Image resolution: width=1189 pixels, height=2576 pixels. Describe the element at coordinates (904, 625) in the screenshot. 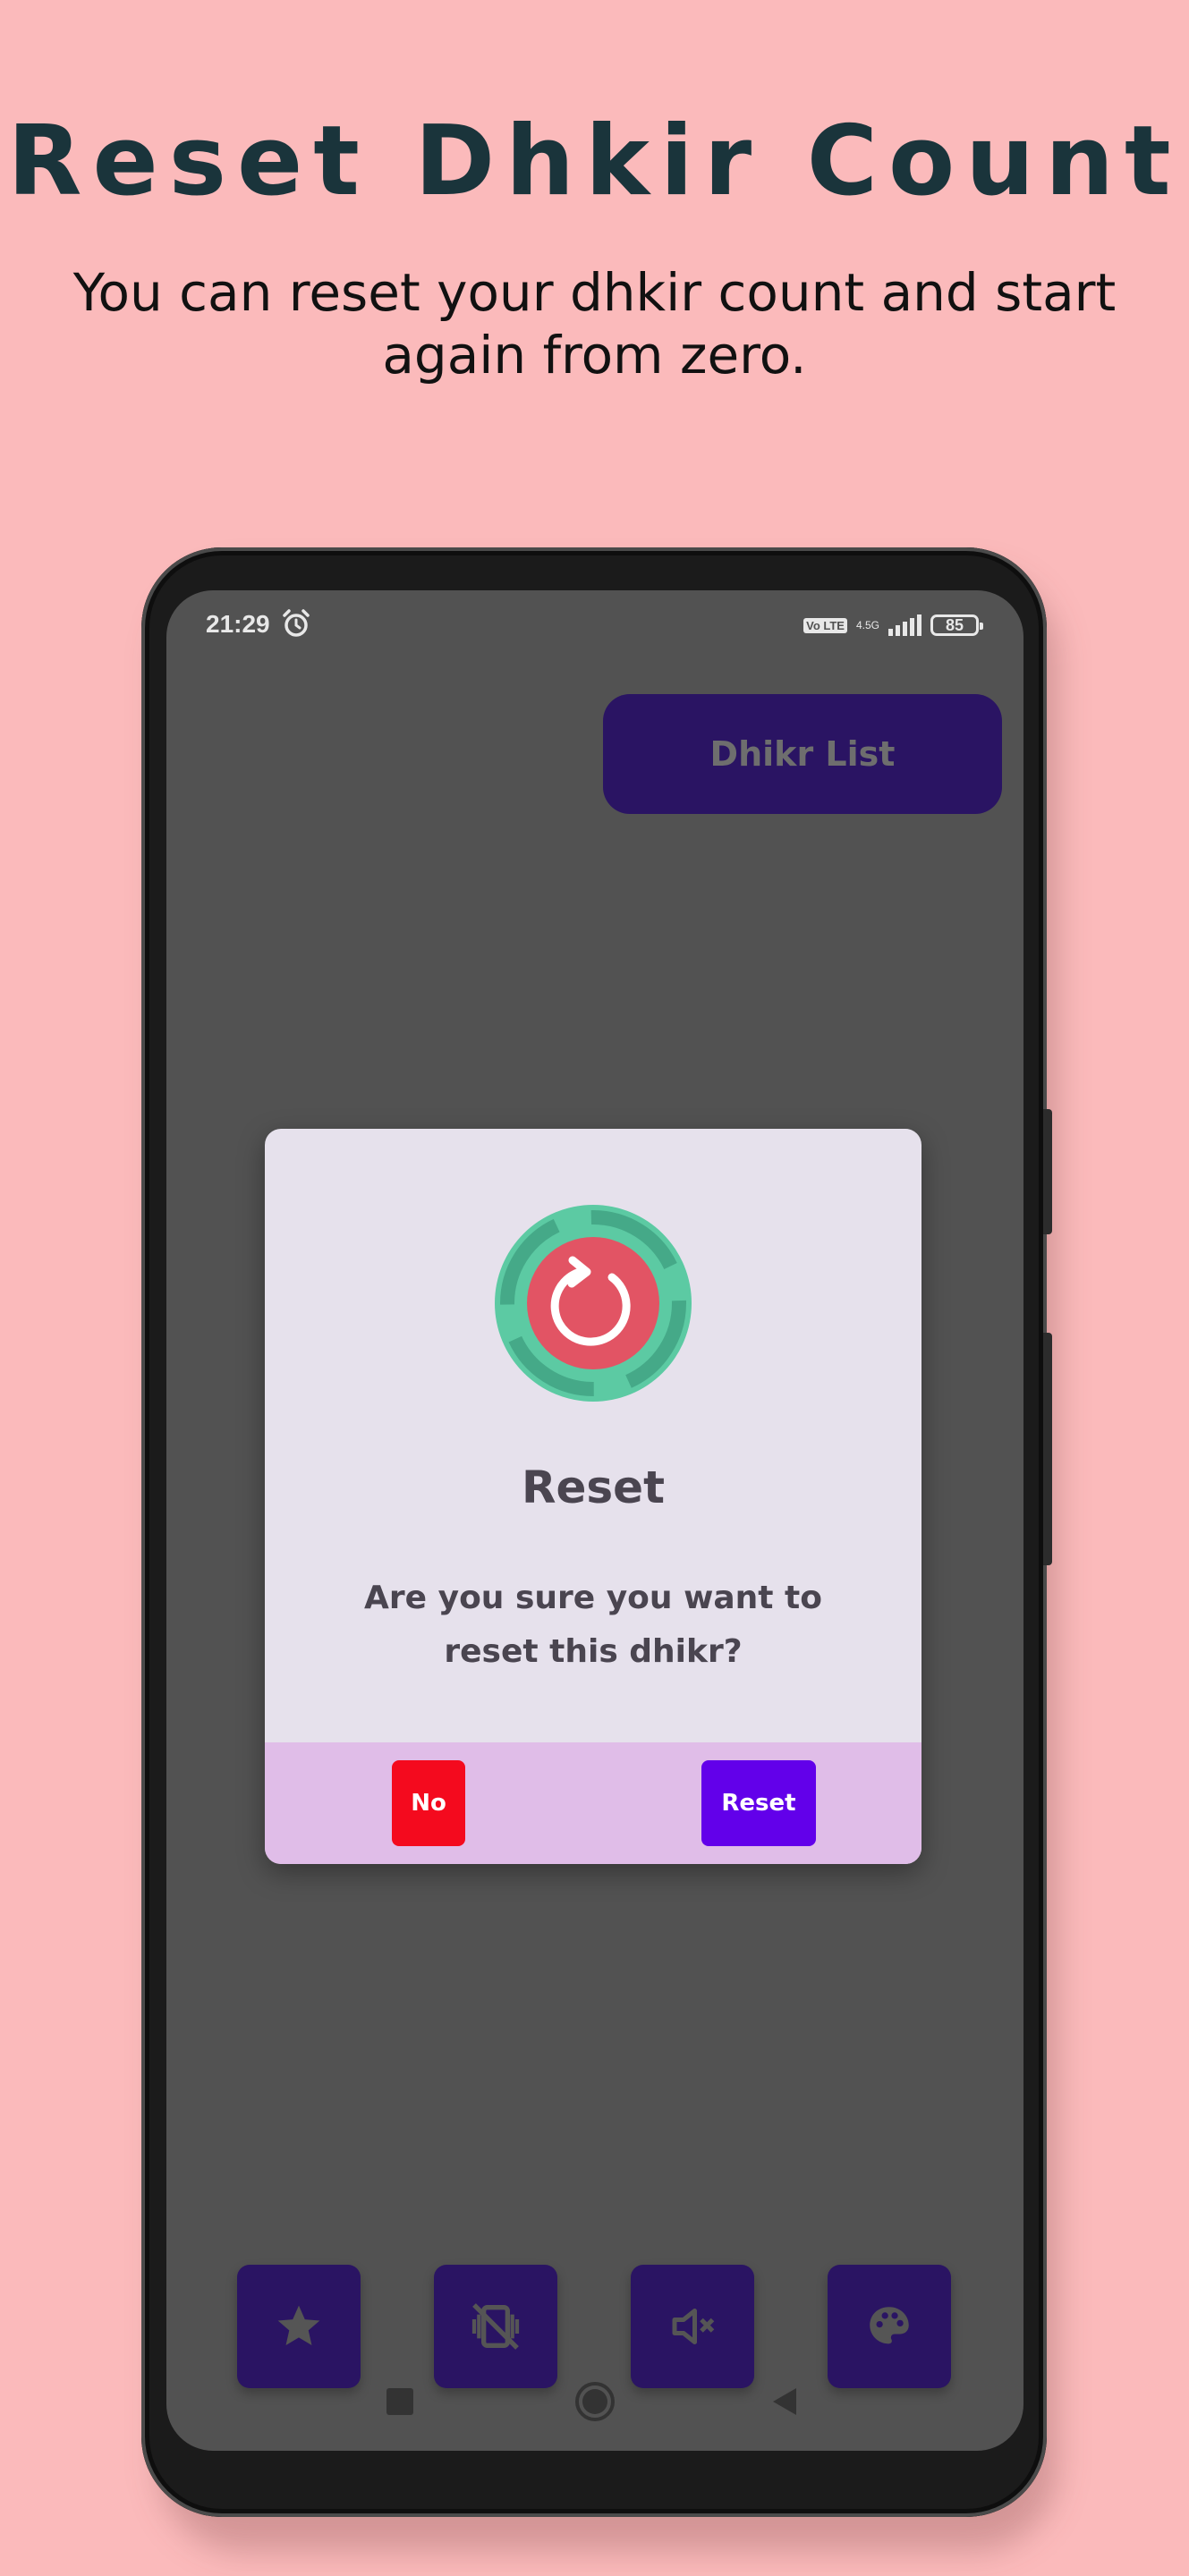

I see `signal-icon` at that location.